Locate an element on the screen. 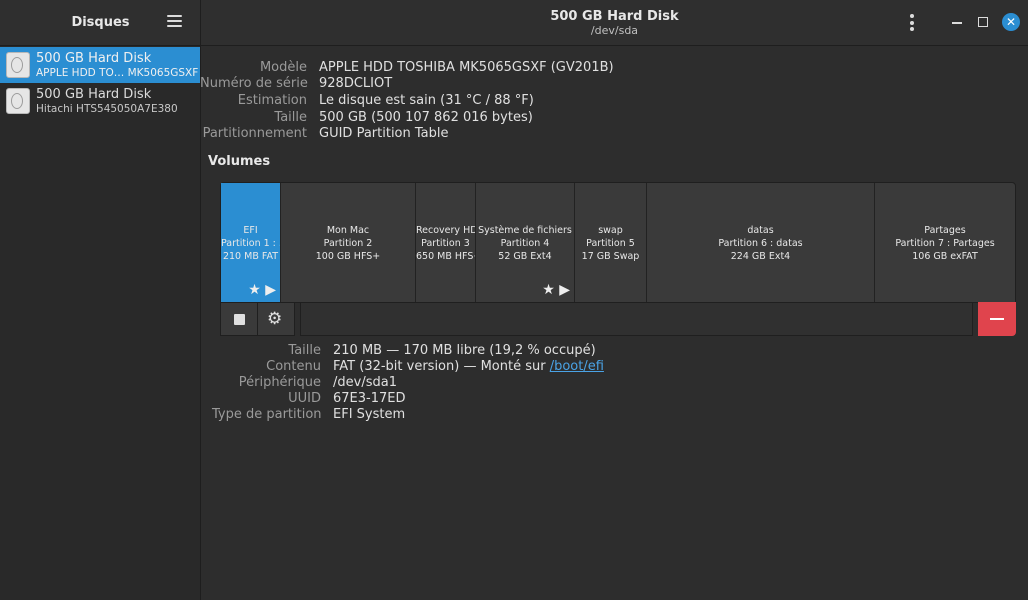 The width and height of the screenshot is (1028, 600). partition-block: datas Partition 6 : datas 224 GB Ext4 is located at coordinates (761, 242).